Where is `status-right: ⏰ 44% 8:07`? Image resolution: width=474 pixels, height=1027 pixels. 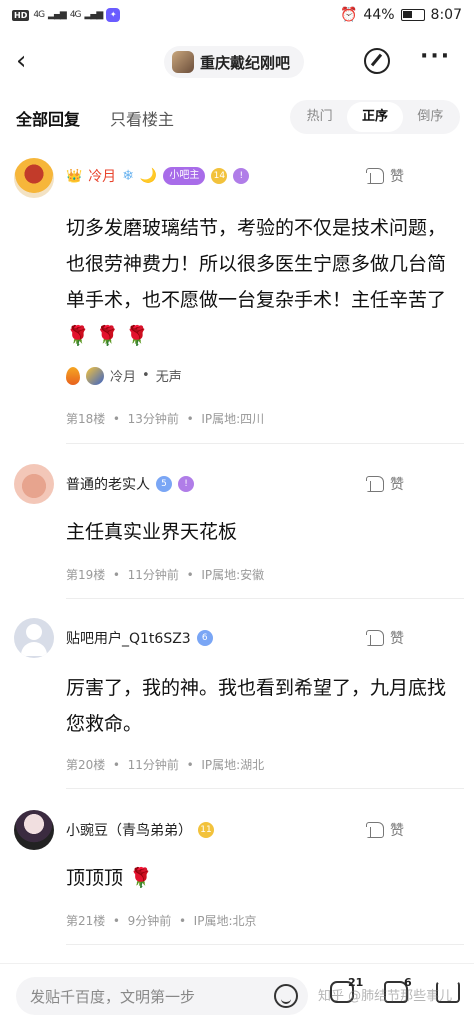 status-right: ⏰ 44% 8:07 is located at coordinates (401, 15).